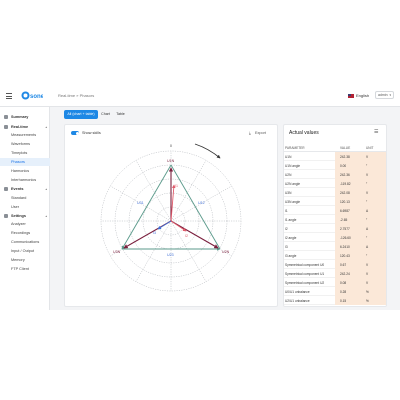 The image size is (400, 400). I want to click on sidebar-item-label: Input / Output, so click(23, 251).